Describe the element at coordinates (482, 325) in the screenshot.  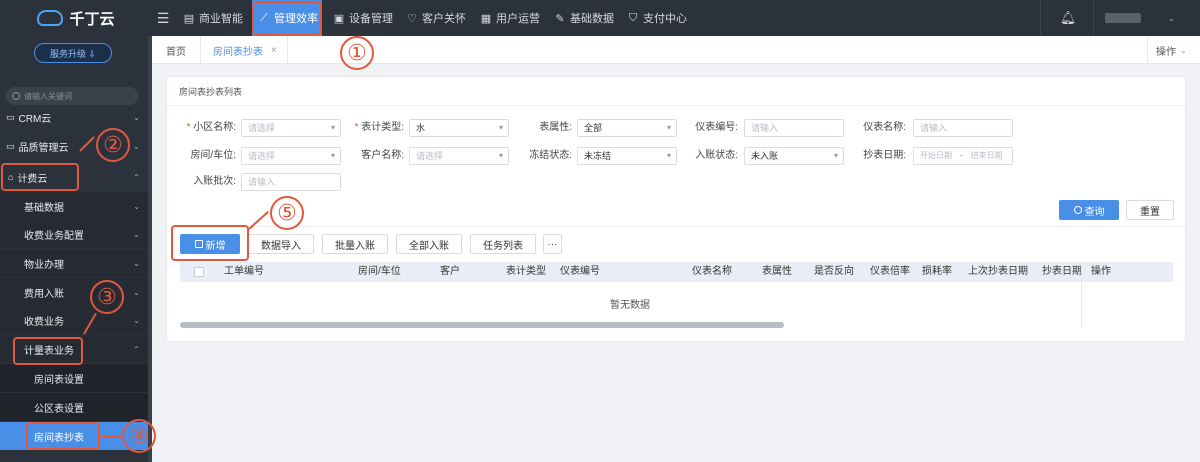
I see `table-horizontal-scrollbar` at that location.